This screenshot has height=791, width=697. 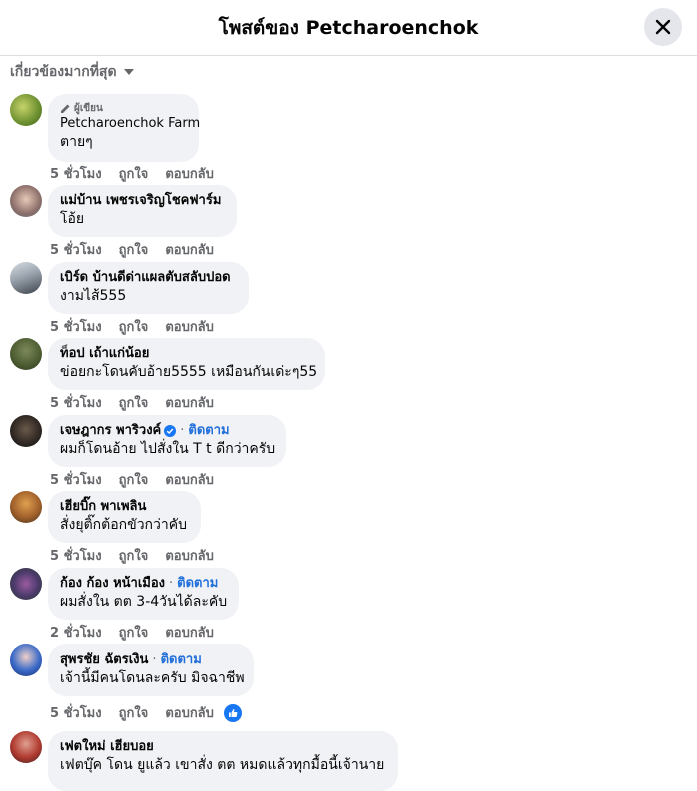 I want to click on comment-text: ข่อยกะโดนคับอ้าย5555 เหมือนกันเด่ะๆ55, so click(x=189, y=372).